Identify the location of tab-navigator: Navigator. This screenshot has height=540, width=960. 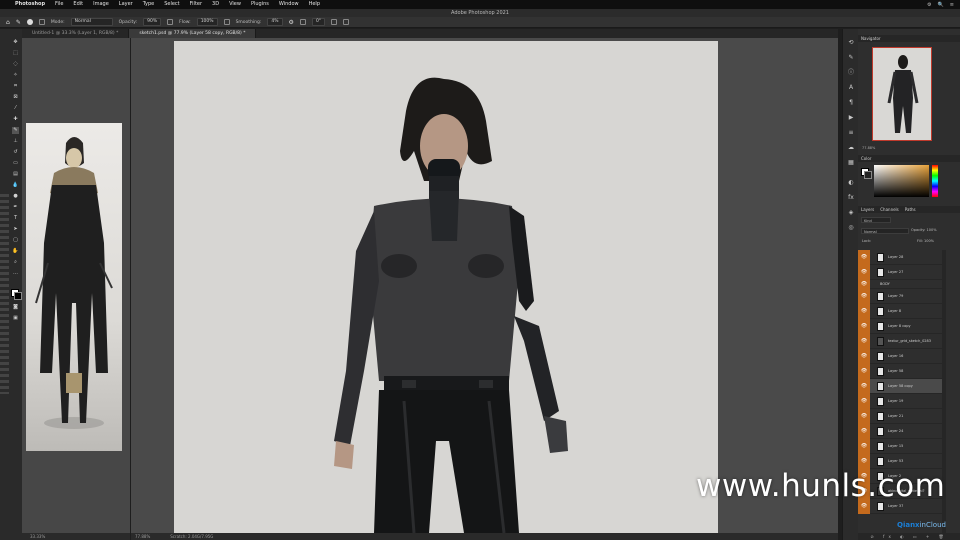
(871, 38).